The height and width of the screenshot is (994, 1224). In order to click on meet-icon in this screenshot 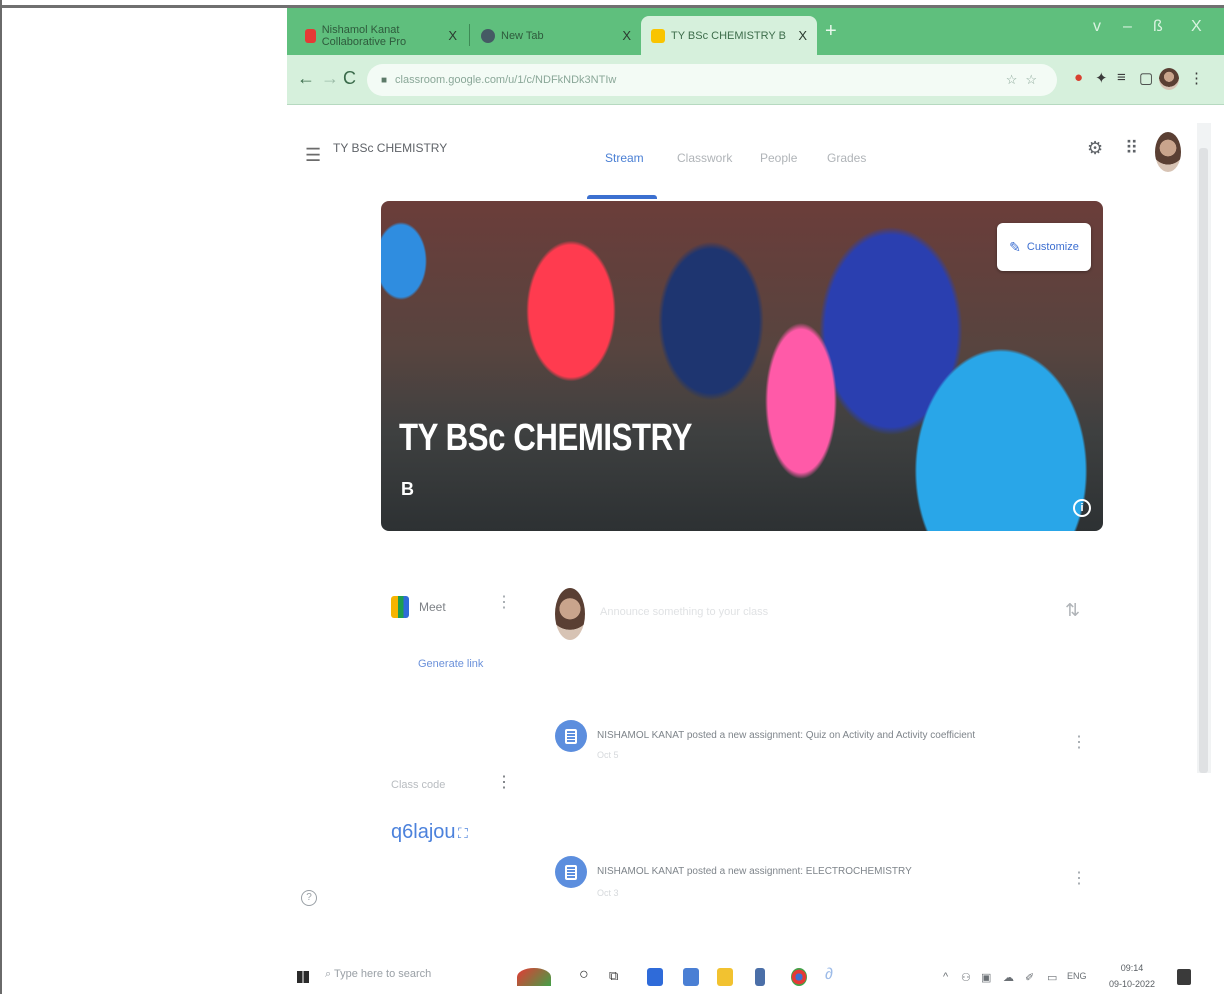, I will do `click(400, 607)`.